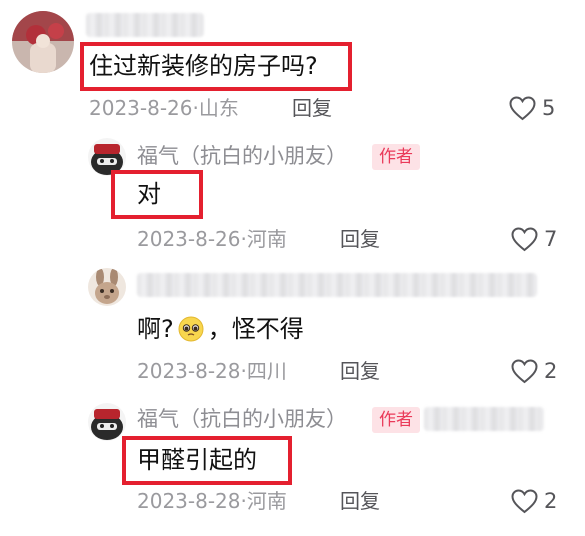 The image size is (585, 536). I want to click on pleading-face-emoji-icon, so click(191, 329).